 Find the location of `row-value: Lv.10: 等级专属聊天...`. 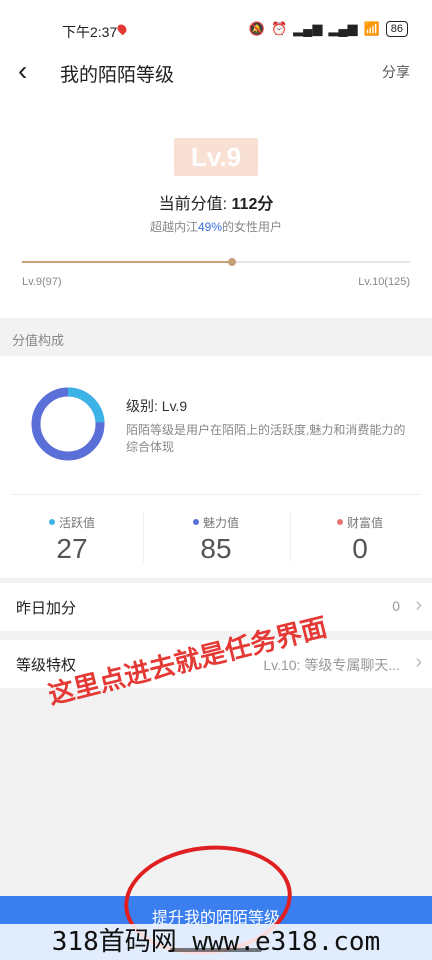

row-value: Lv.10: 等级专属聊天... is located at coordinates (331, 665).